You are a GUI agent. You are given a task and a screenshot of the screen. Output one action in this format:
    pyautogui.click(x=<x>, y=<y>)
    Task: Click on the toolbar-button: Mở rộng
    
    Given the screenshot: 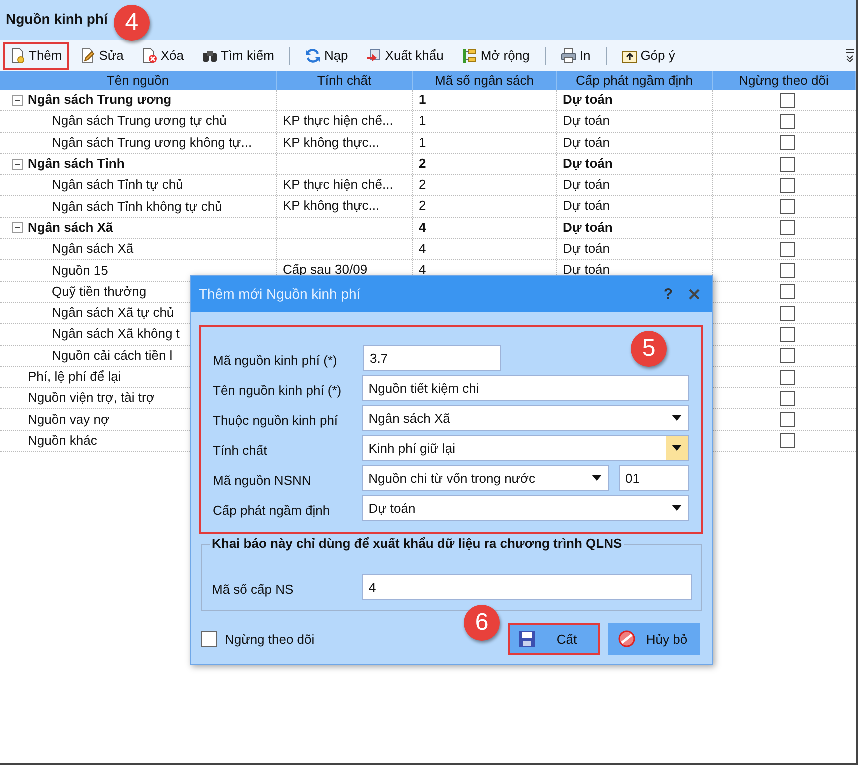 What is the action you would take?
    pyautogui.click(x=495, y=56)
    